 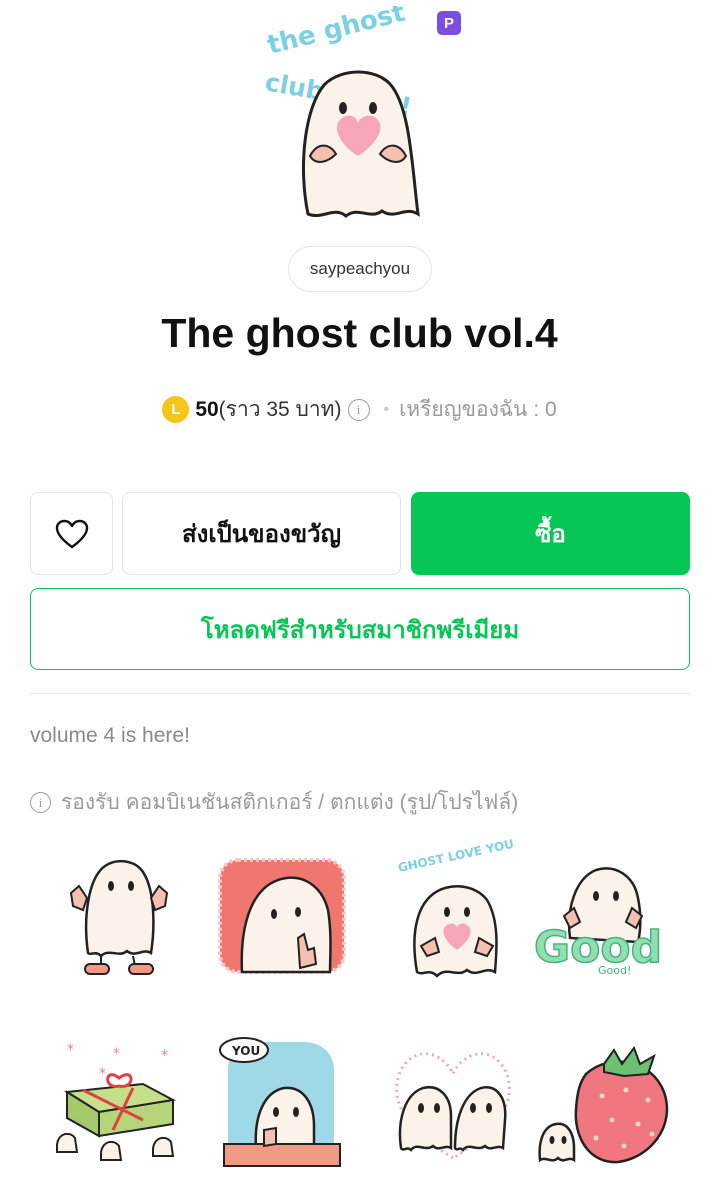 I want to click on sticker-ghost-framed, so click(x=285, y=913).